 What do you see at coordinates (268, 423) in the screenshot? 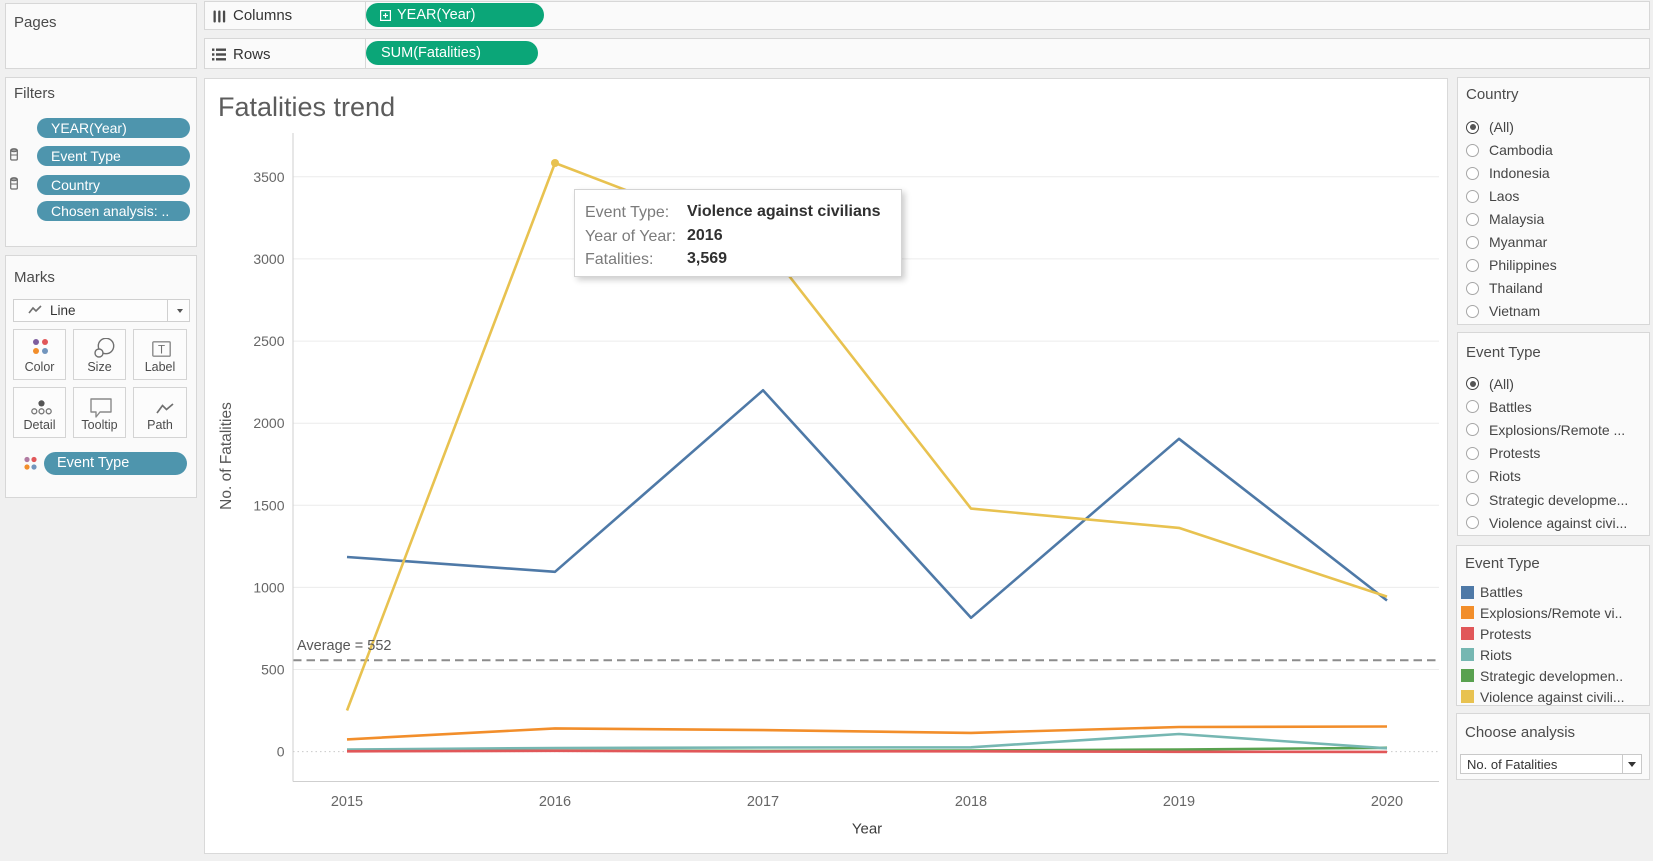
I see `svg-text: 2000` at bounding box center [268, 423].